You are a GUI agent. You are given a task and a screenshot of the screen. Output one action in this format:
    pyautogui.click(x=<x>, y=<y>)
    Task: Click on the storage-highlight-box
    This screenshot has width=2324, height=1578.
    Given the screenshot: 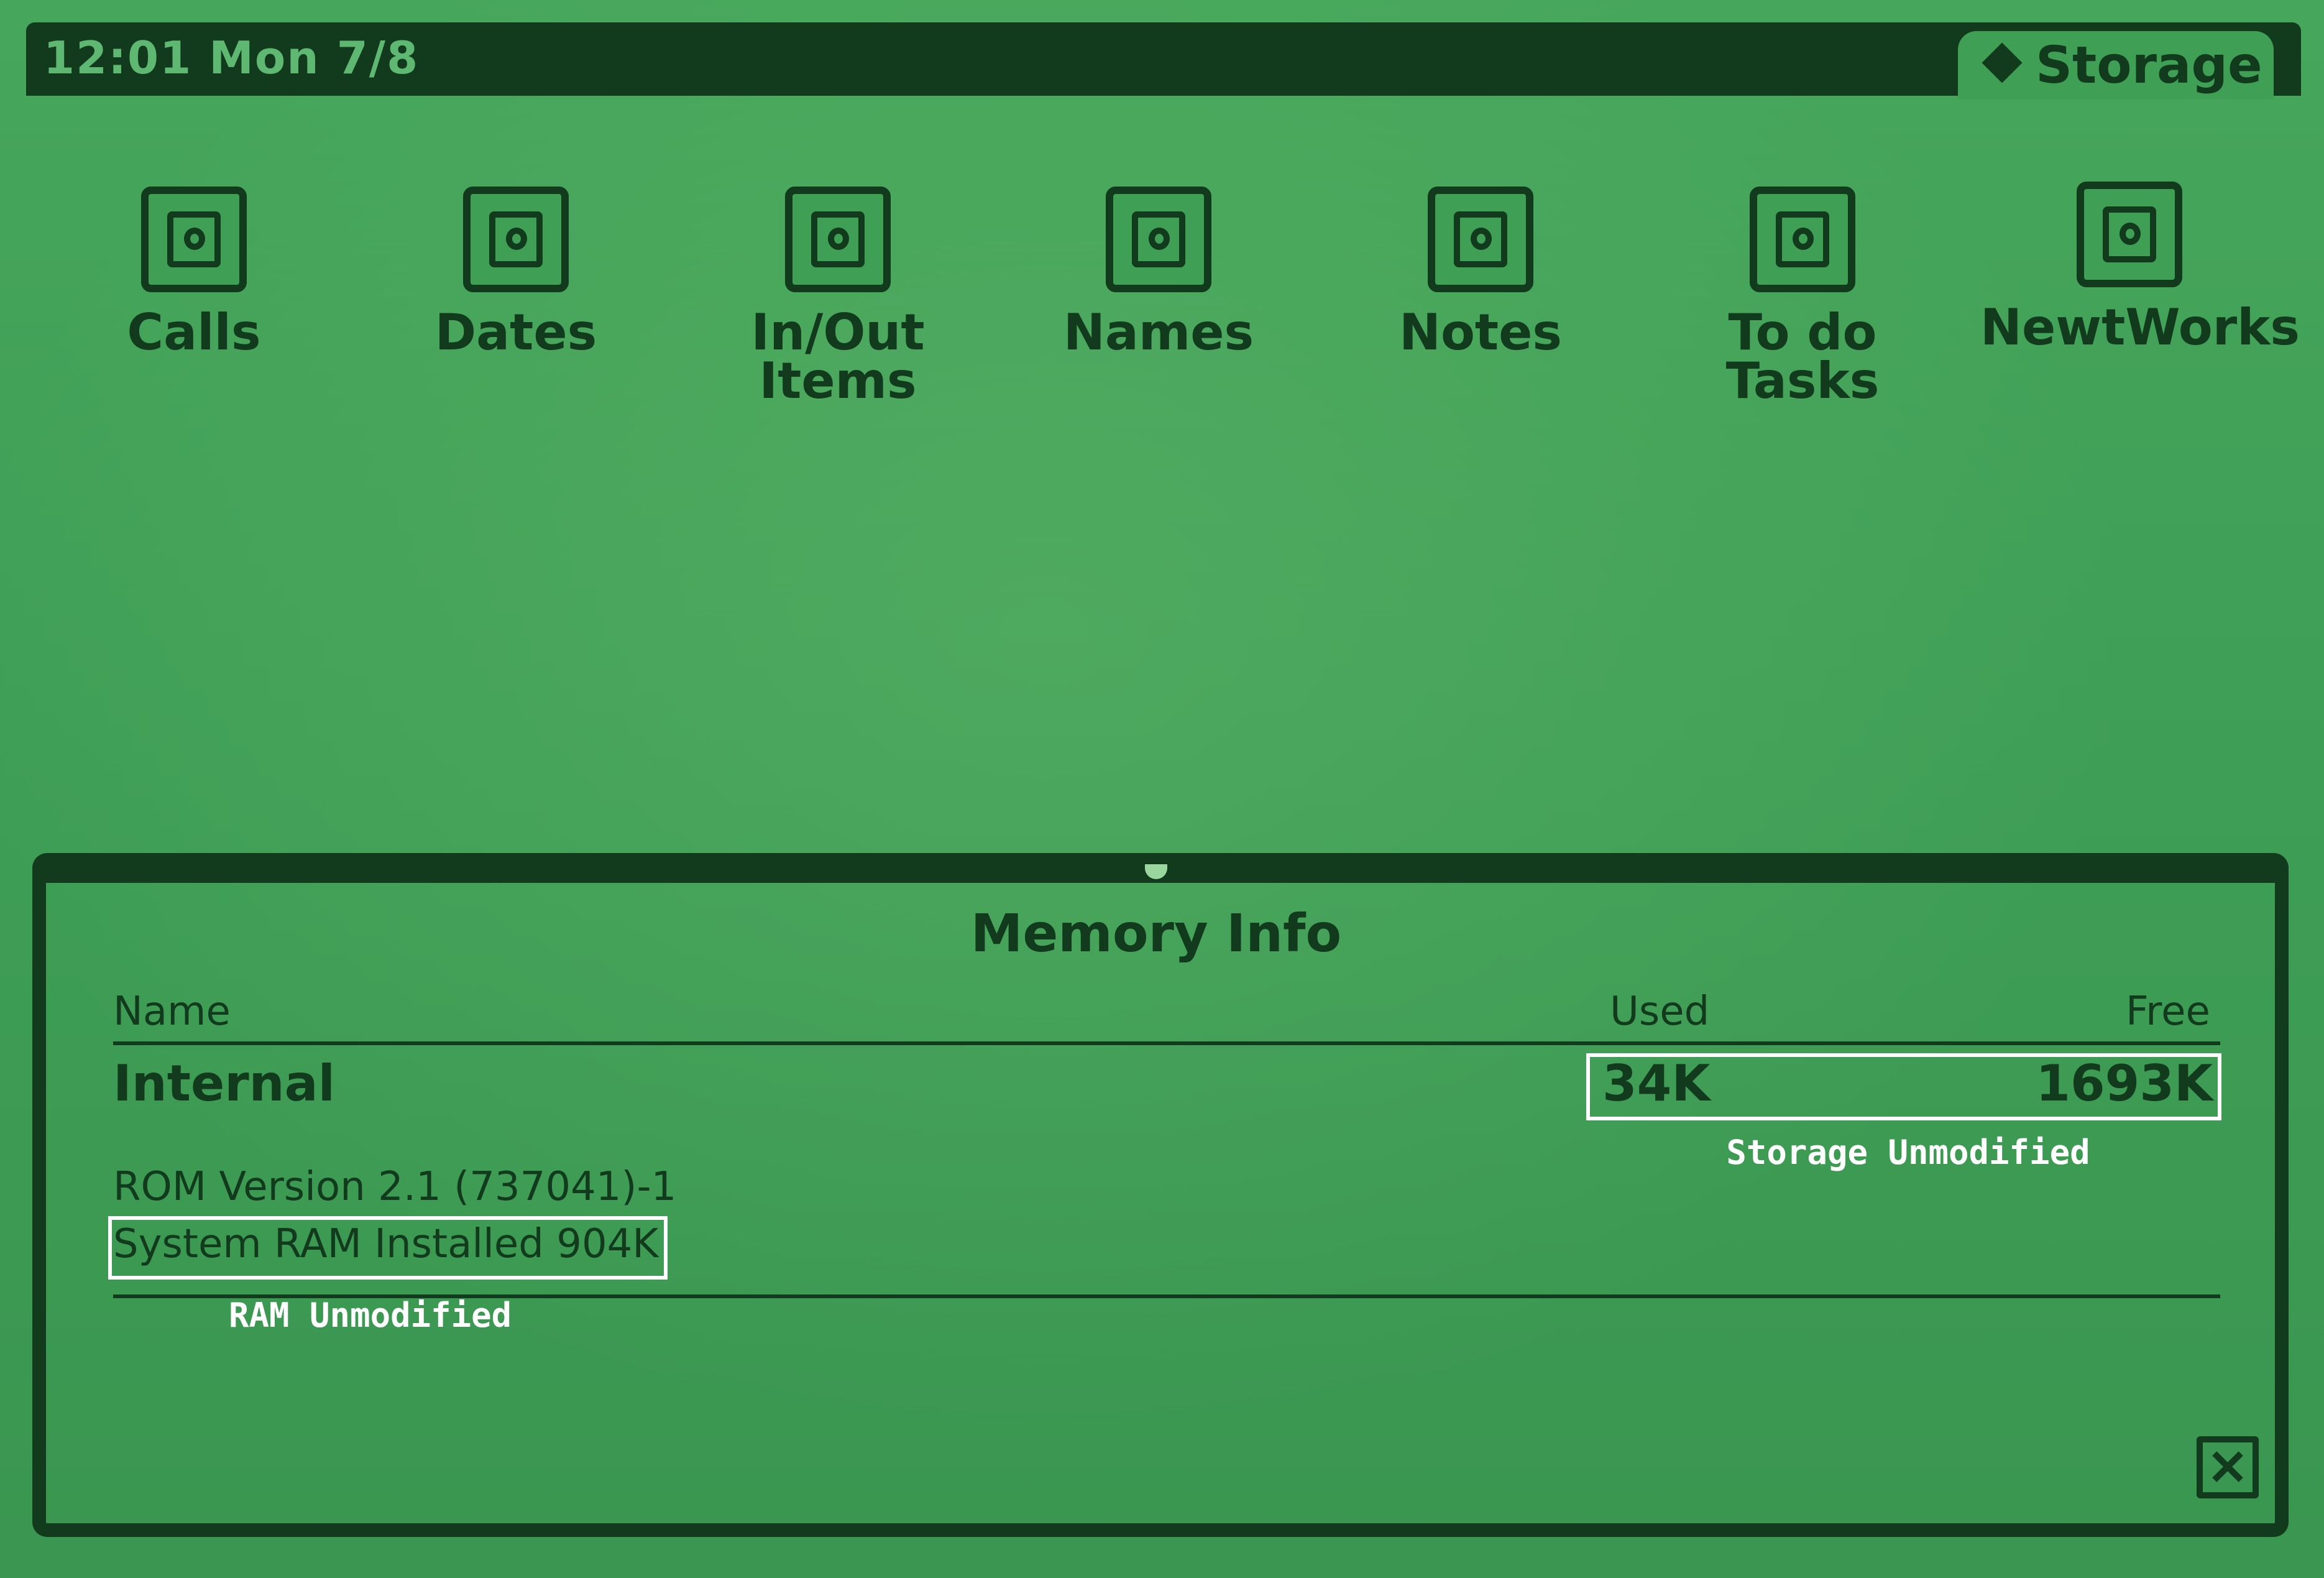 What is the action you would take?
    pyautogui.click(x=1903, y=1086)
    